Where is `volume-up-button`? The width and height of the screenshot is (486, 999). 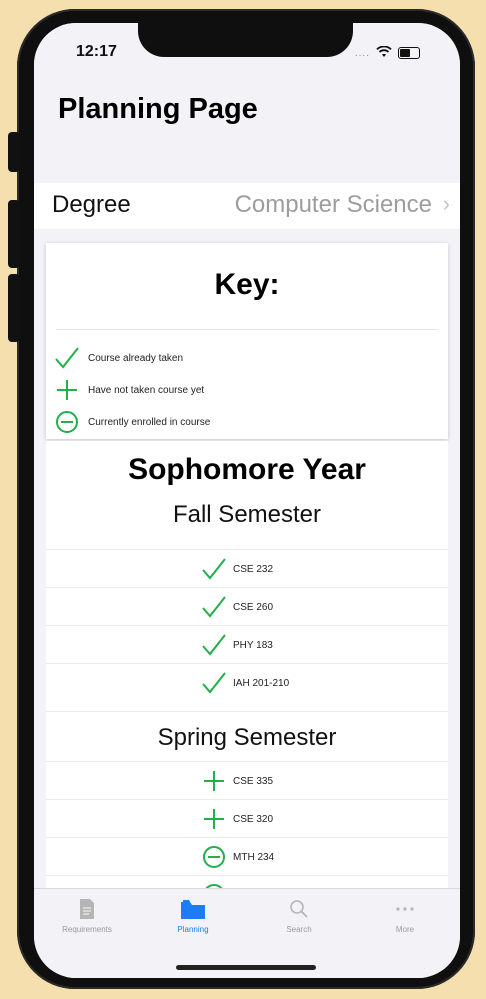 volume-up-button is located at coordinates (14, 234).